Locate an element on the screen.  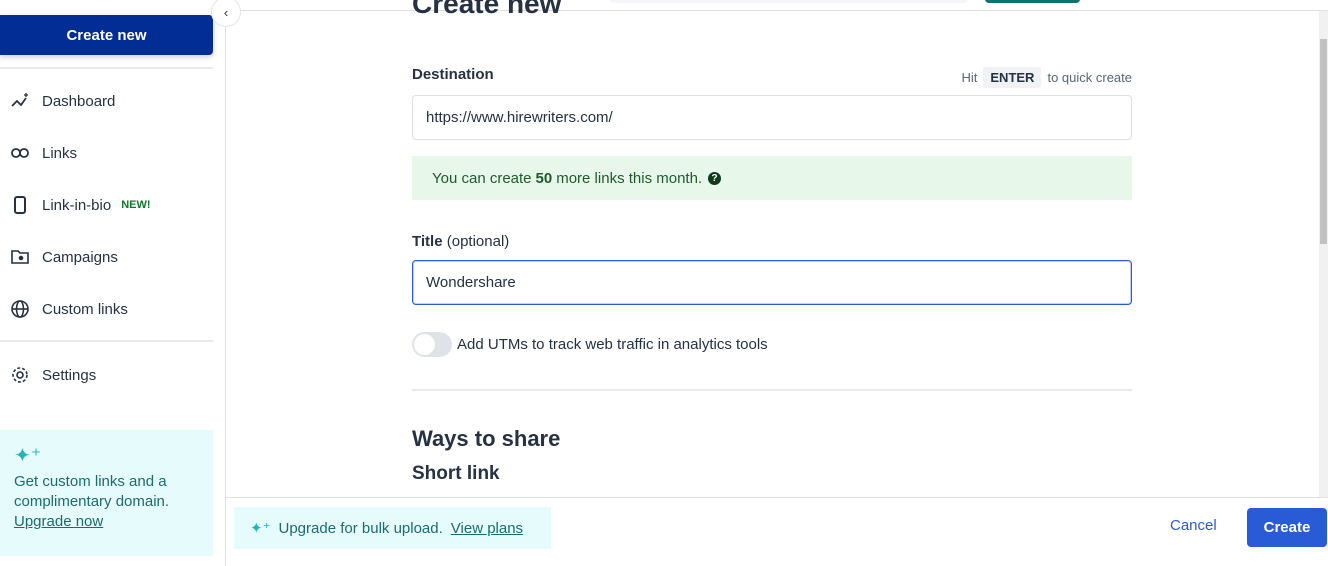
sidebar-item-link-in-bio: Link-in-bio NEW! is located at coordinates (106, 205).